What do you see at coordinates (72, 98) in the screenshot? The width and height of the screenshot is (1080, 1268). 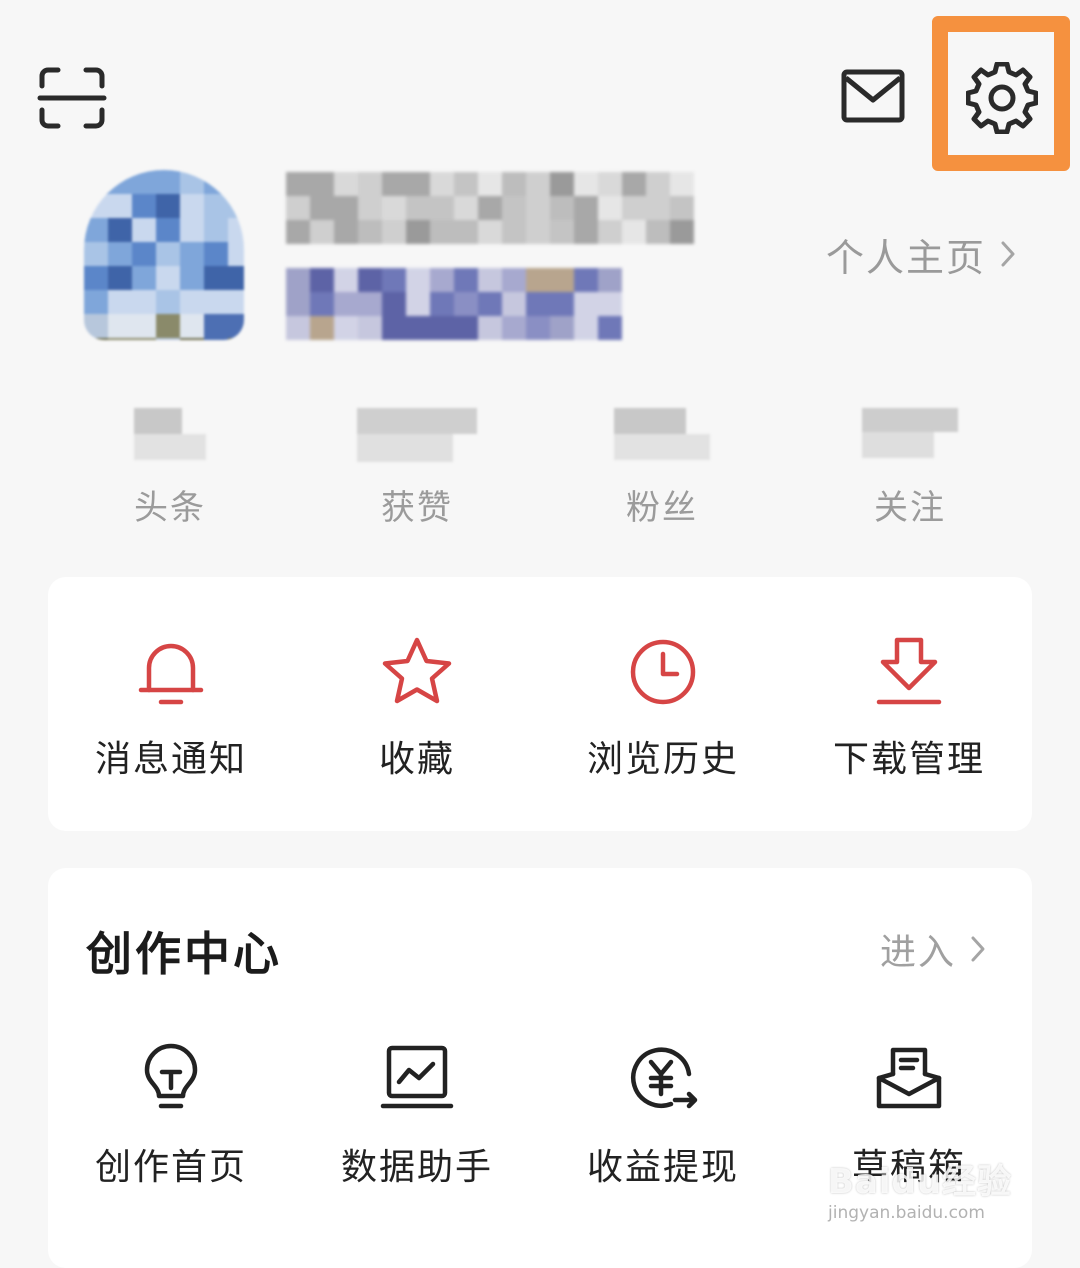 I see `scan-button` at bounding box center [72, 98].